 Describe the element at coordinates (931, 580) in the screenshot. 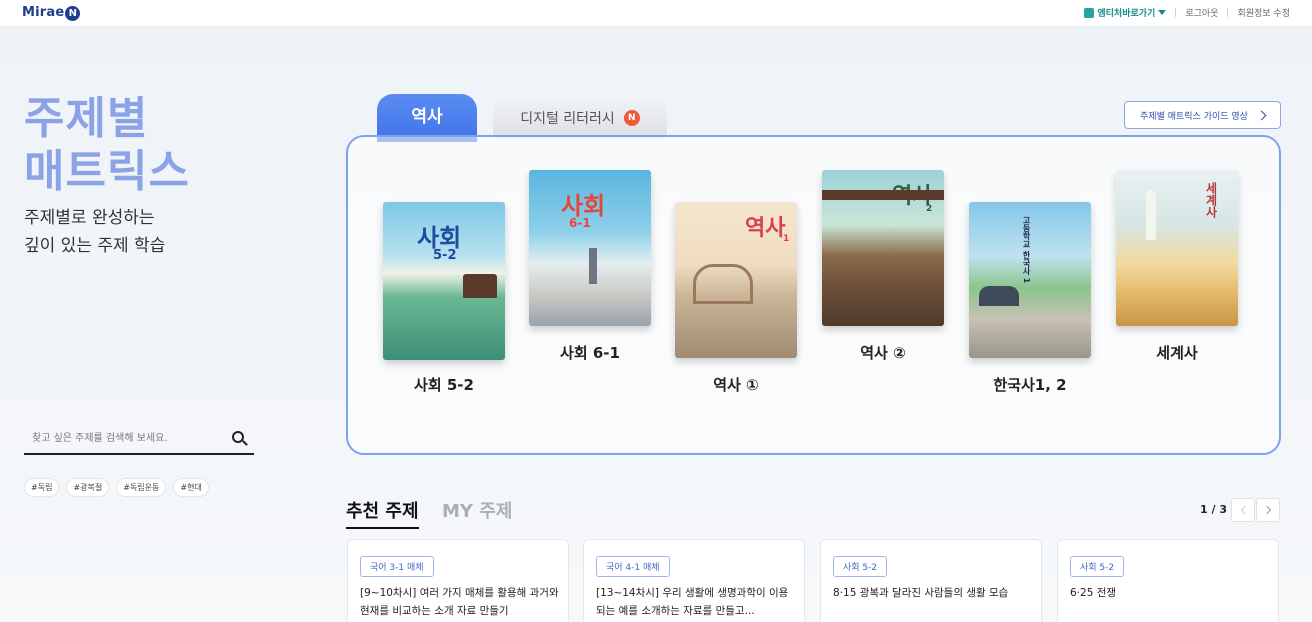

I see `topic-card: 사회 5-2 8·15 광복과 달라진 사람들의 생활 모습` at that location.